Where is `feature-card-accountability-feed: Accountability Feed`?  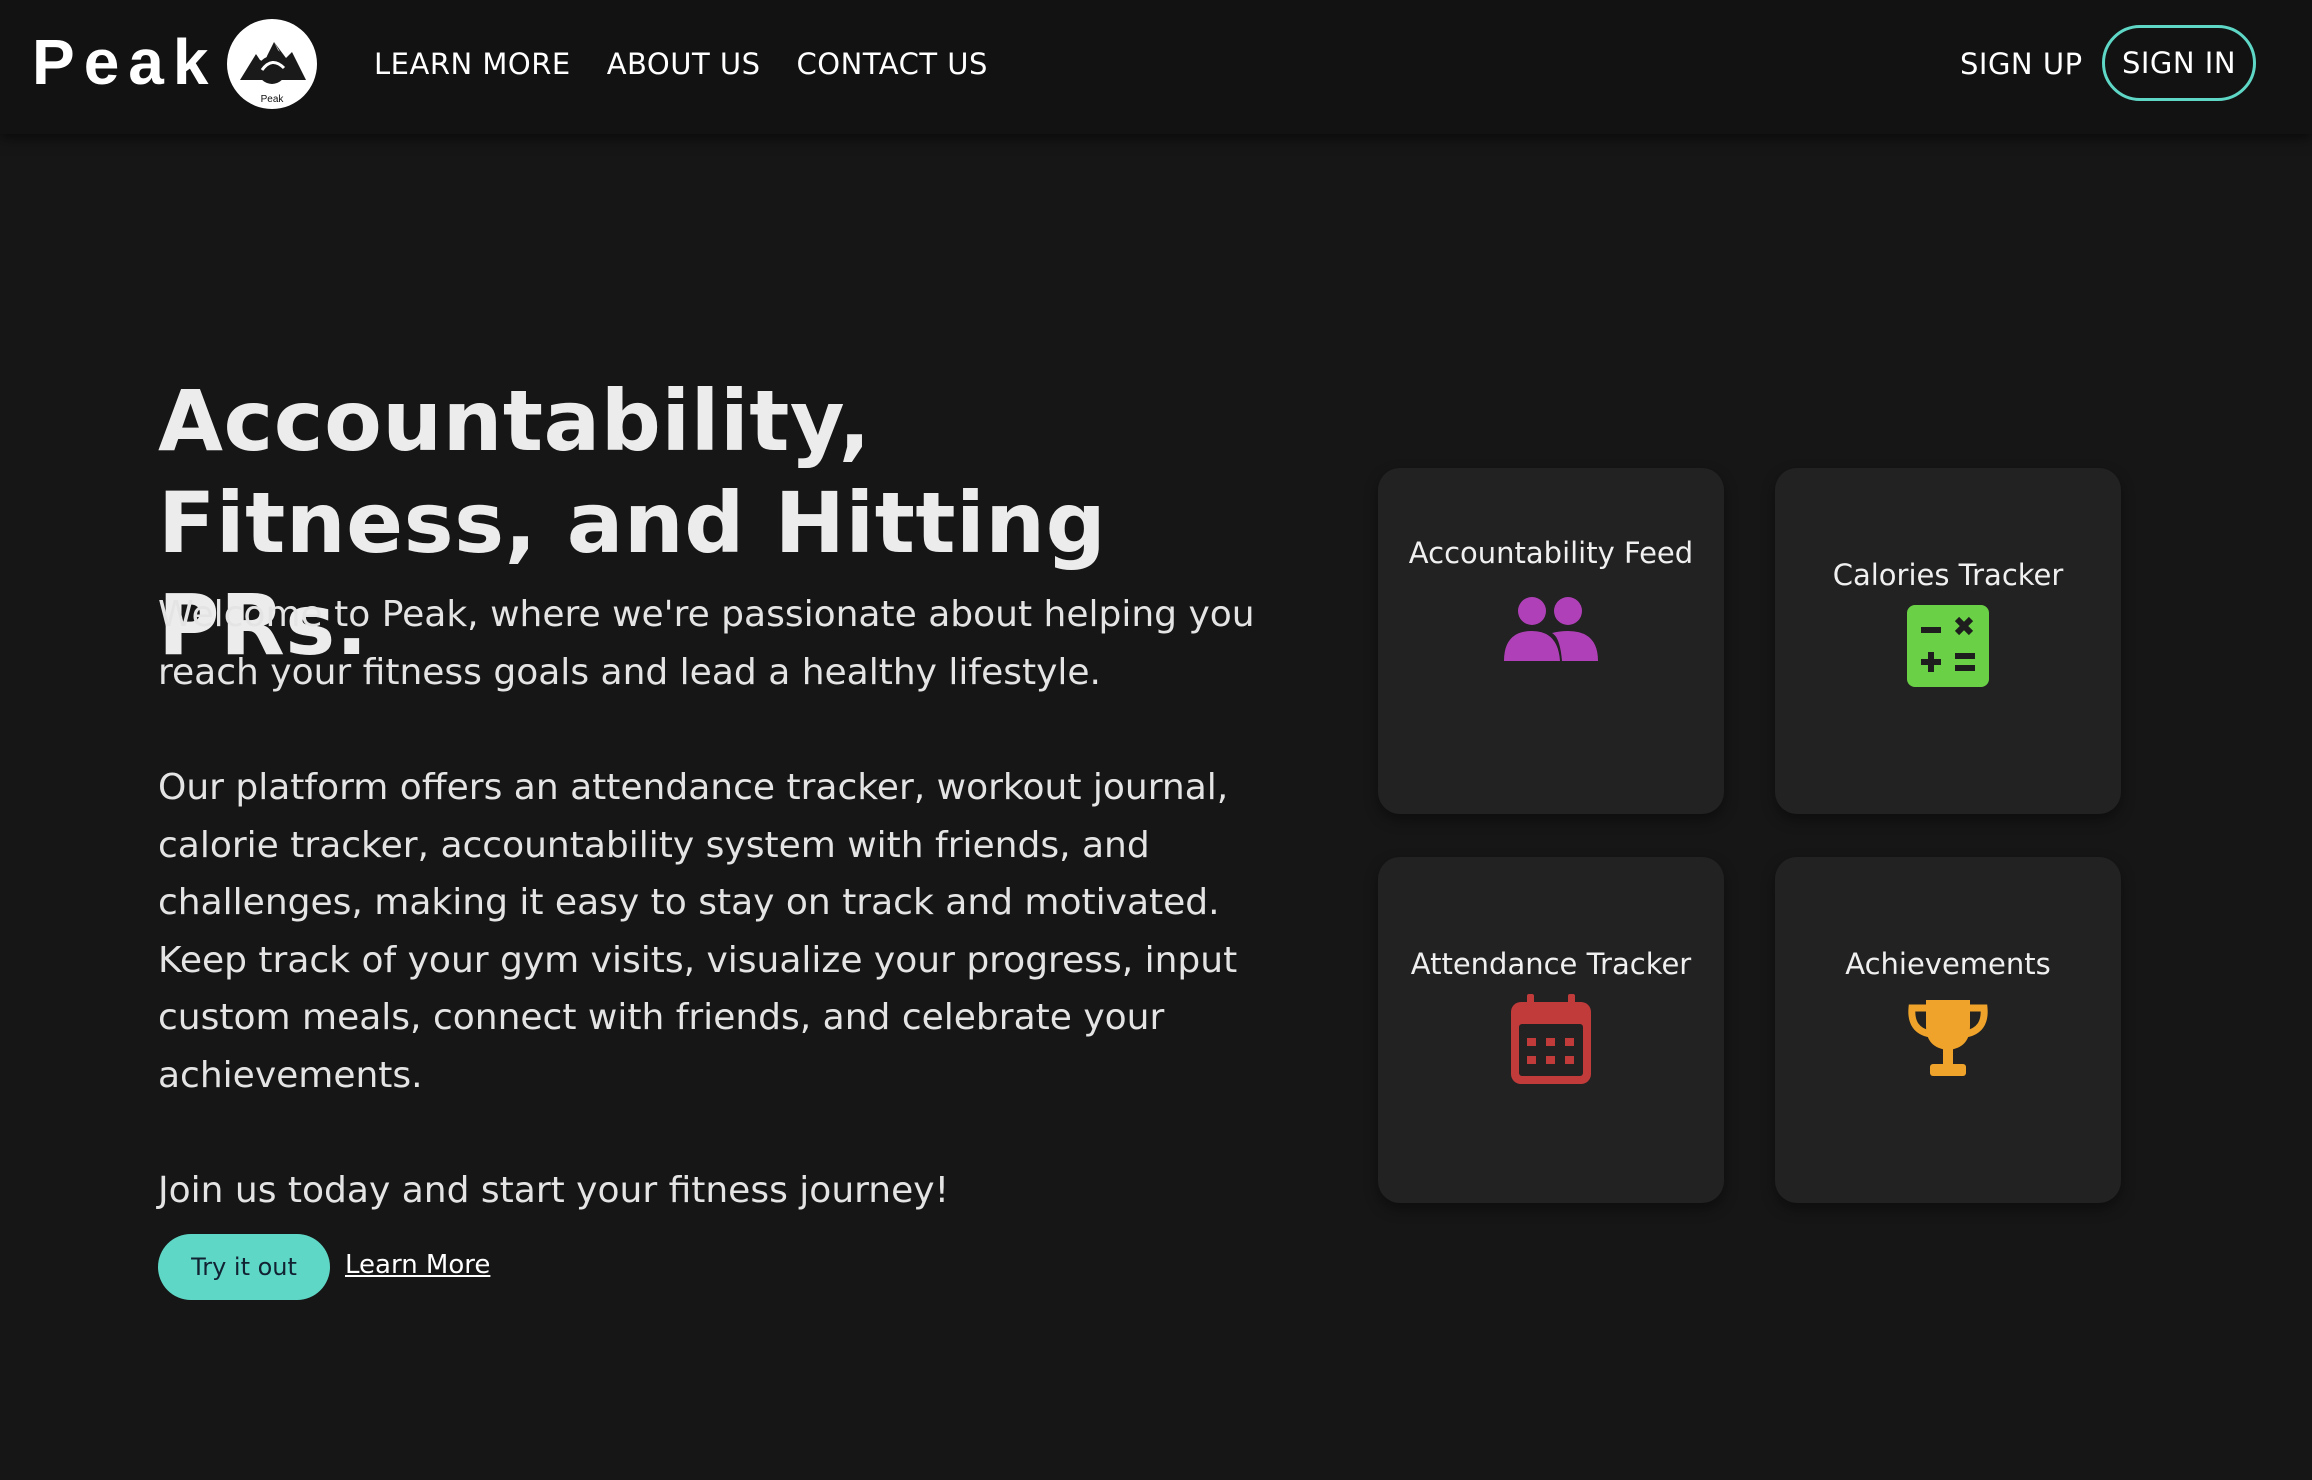 feature-card-accountability-feed: Accountability Feed is located at coordinates (1551, 641).